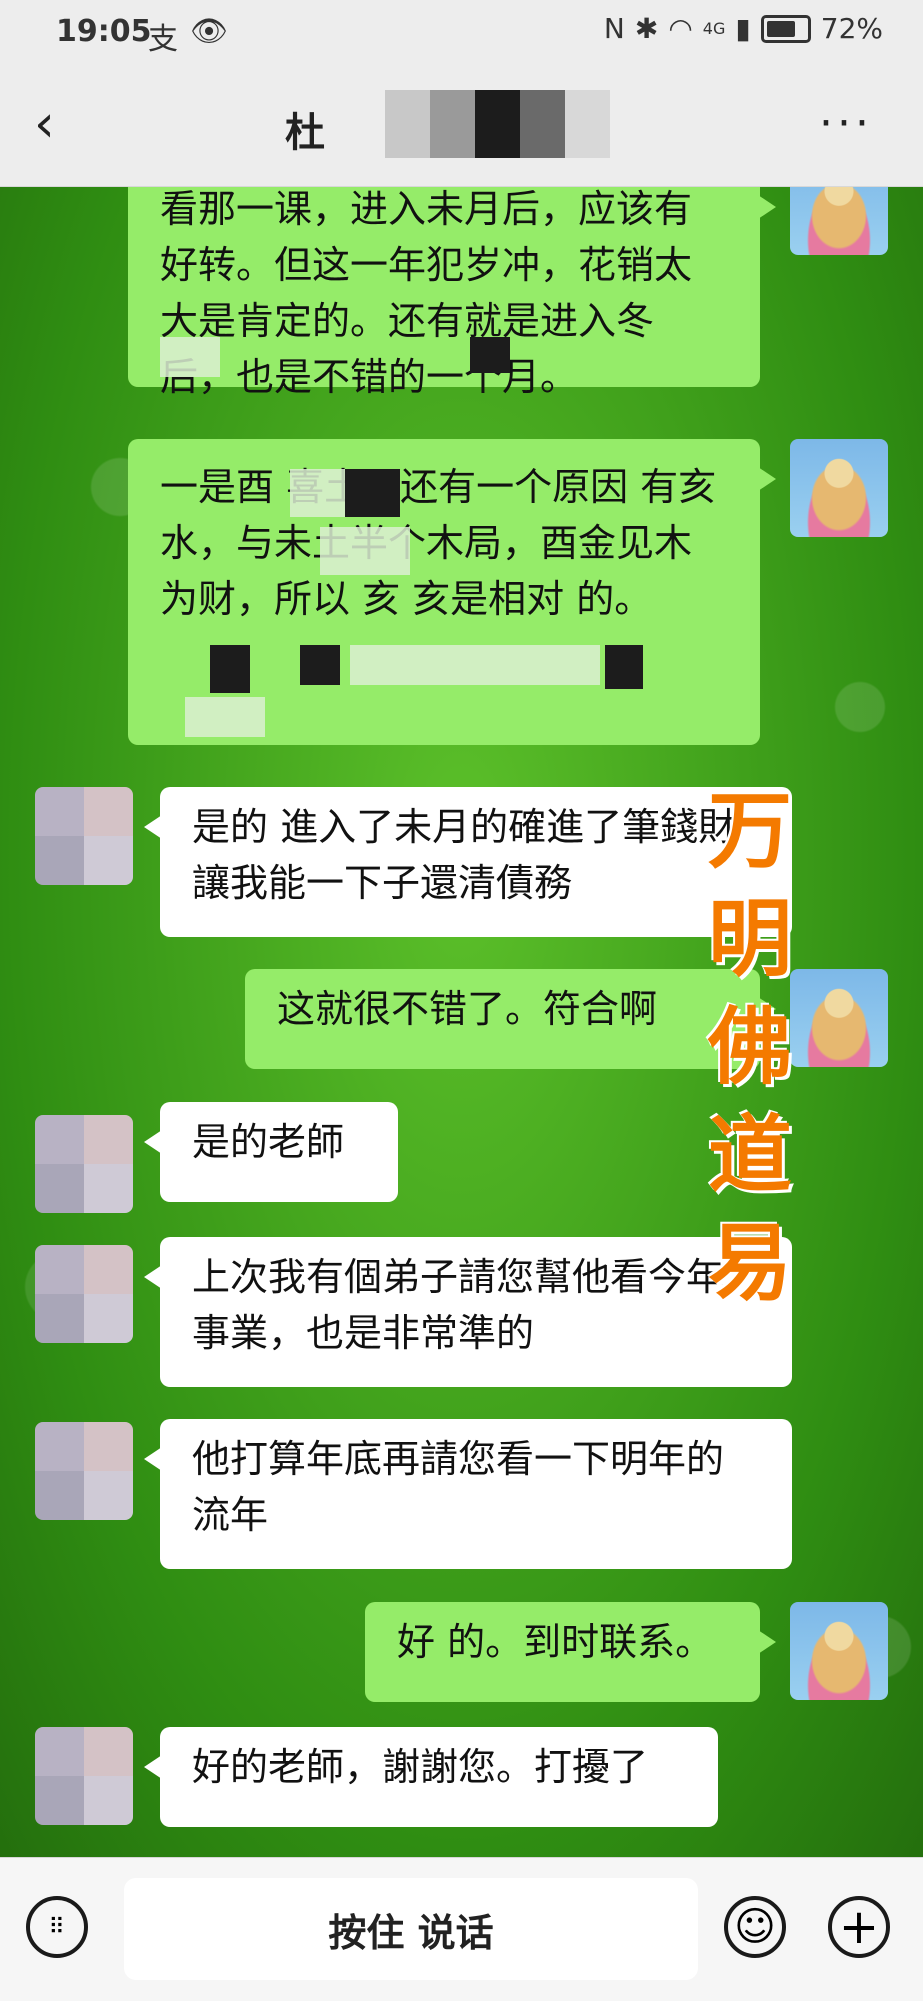  What do you see at coordinates (467, 1009) in the screenshot?
I see `message-text: 这就很不错了。符合啊` at bounding box center [467, 1009].